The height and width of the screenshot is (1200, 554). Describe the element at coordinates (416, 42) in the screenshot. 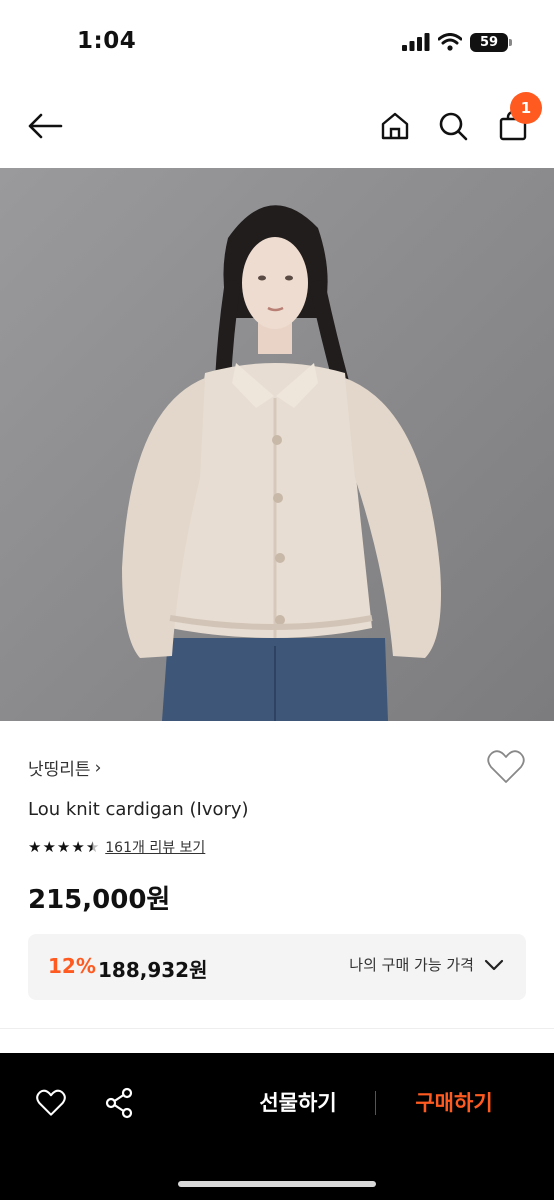

I see `signal-icon` at that location.